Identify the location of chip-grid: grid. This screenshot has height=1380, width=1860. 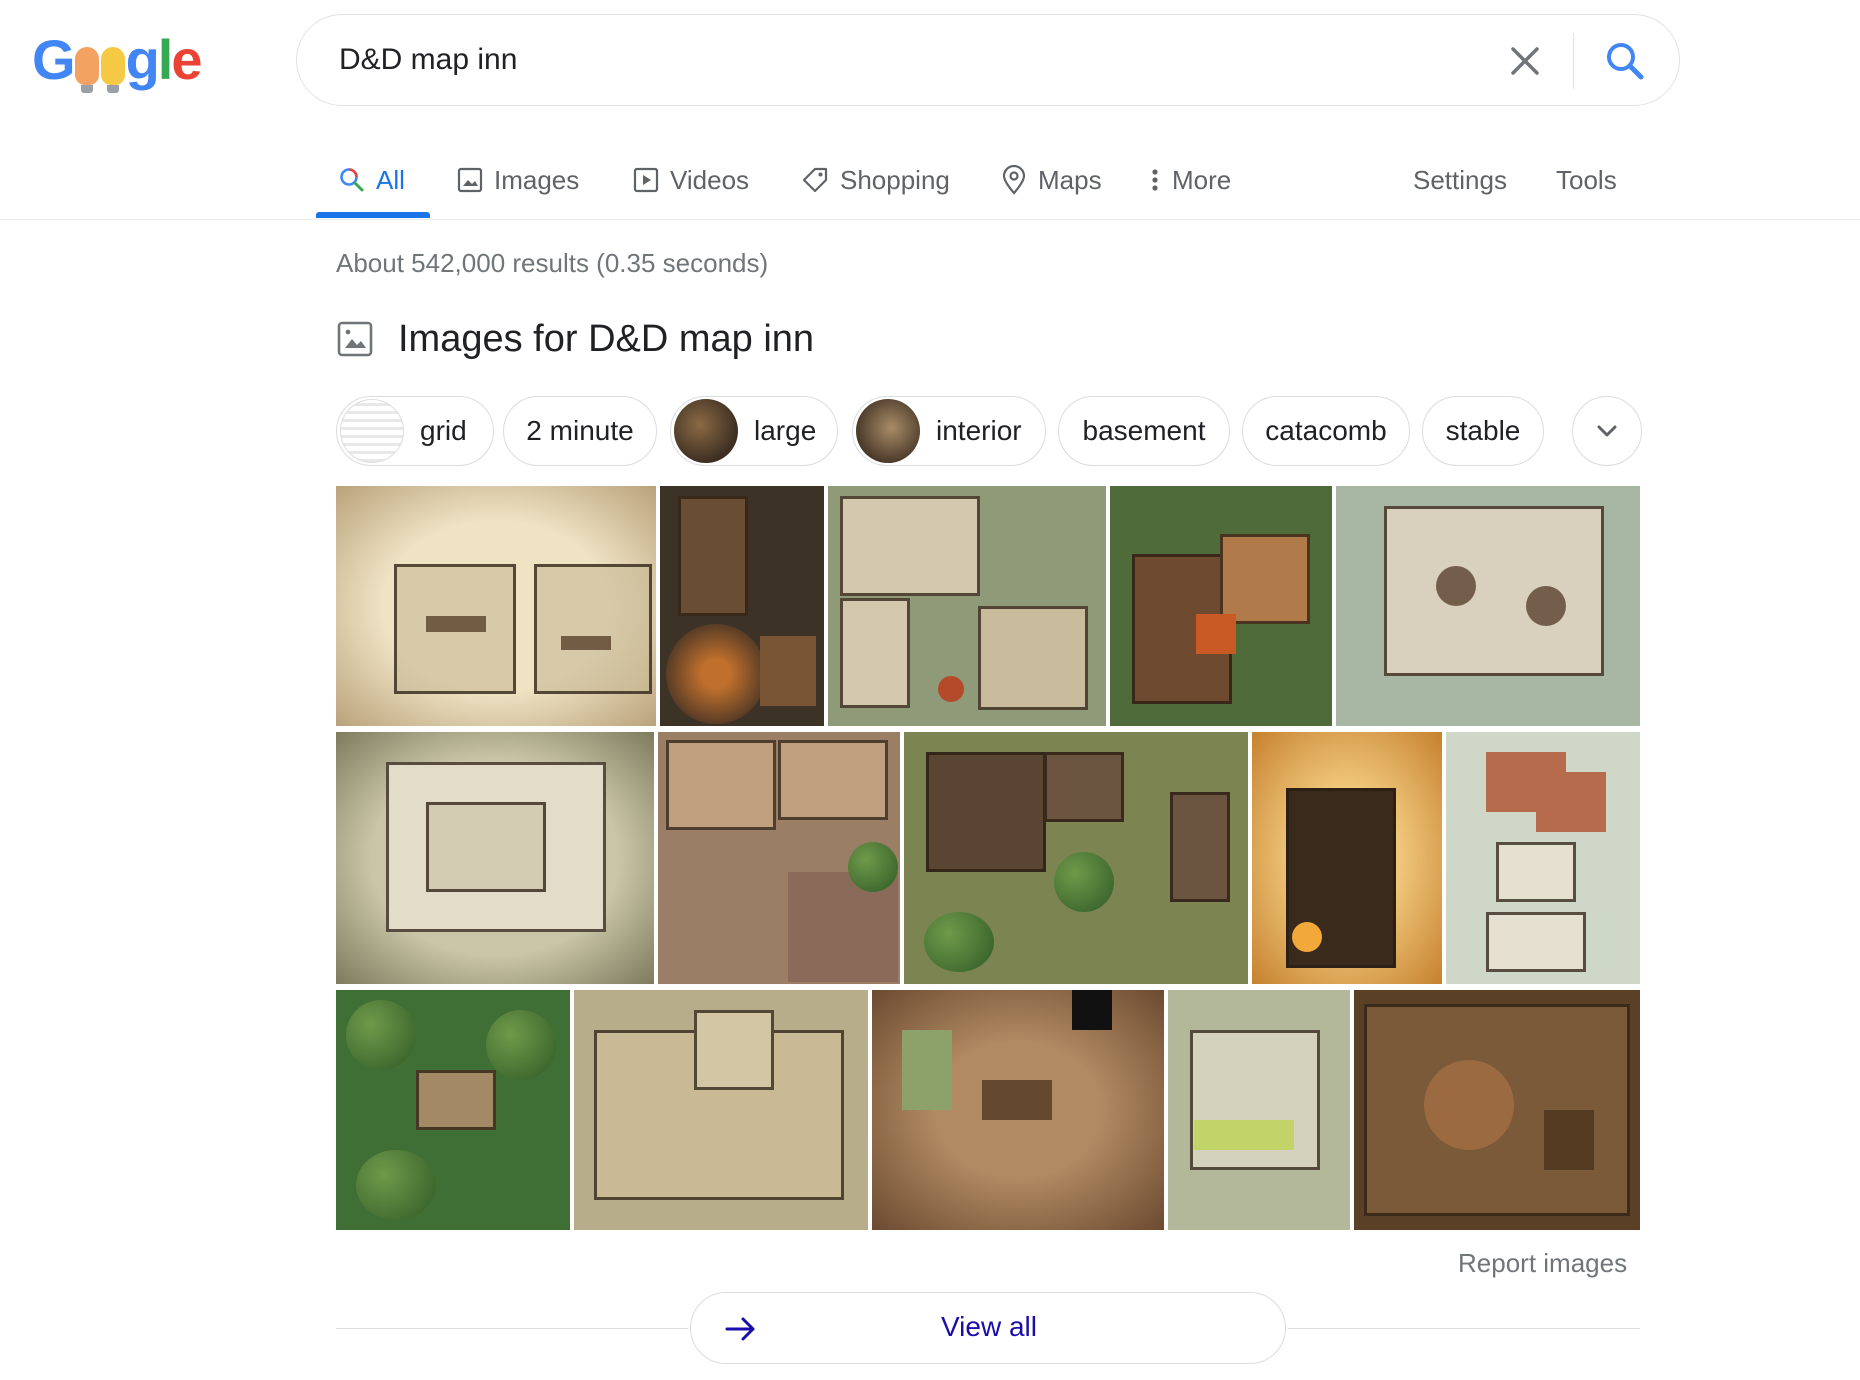
(415, 431).